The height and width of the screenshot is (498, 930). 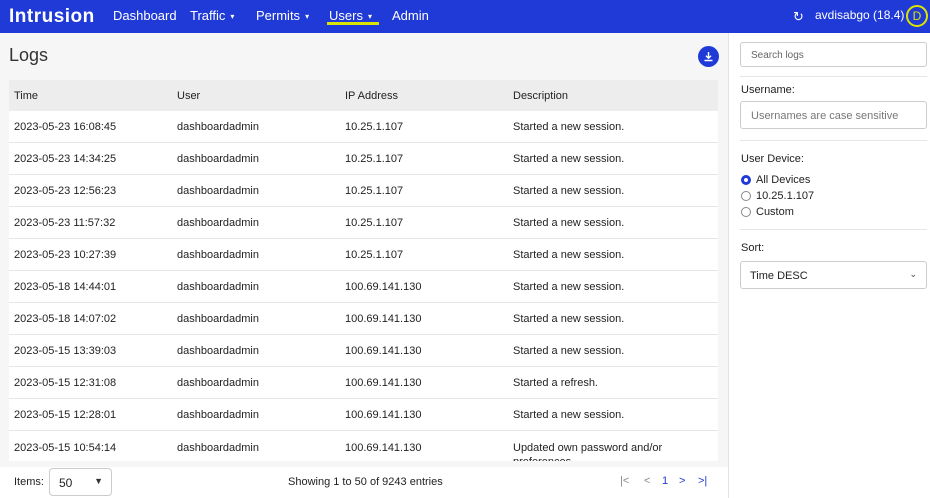 What do you see at coordinates (615, 96) in the screenshot?
I see `header-description: Description` at bounding box center [615, 96].